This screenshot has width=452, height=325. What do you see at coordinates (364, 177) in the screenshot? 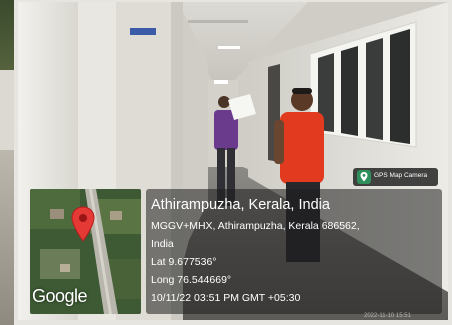
I see `map-pin-icon` at bounding box center [364, 177].